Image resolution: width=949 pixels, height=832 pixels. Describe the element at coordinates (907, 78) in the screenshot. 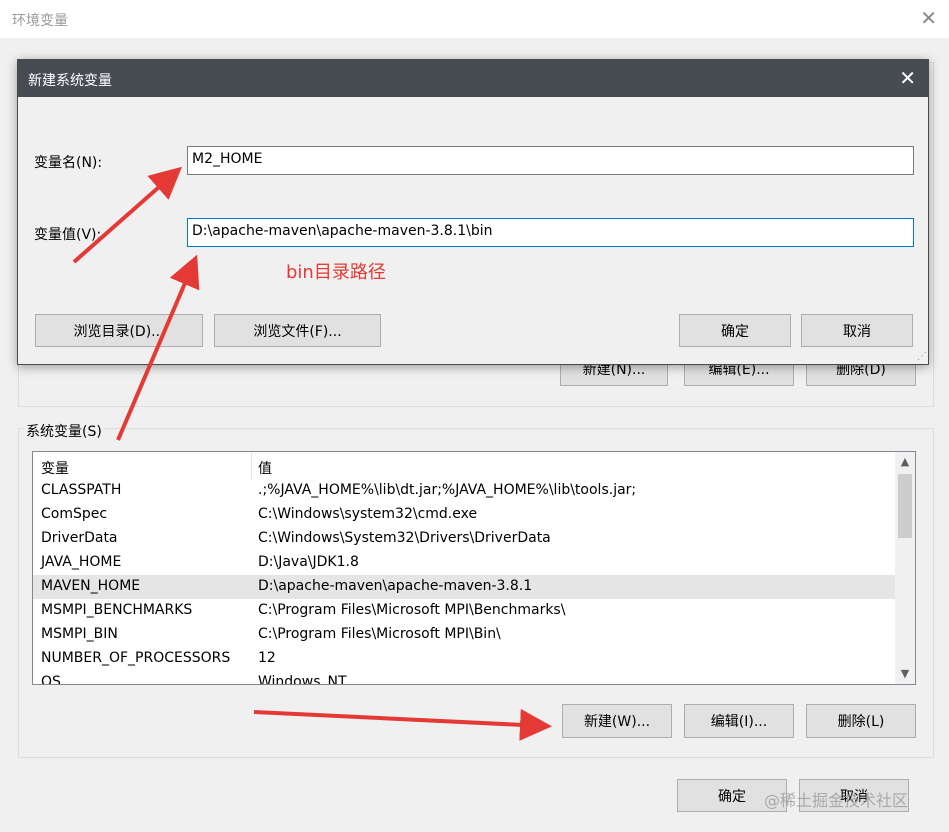

I see `dialog-close-icon: ✕` at that location.